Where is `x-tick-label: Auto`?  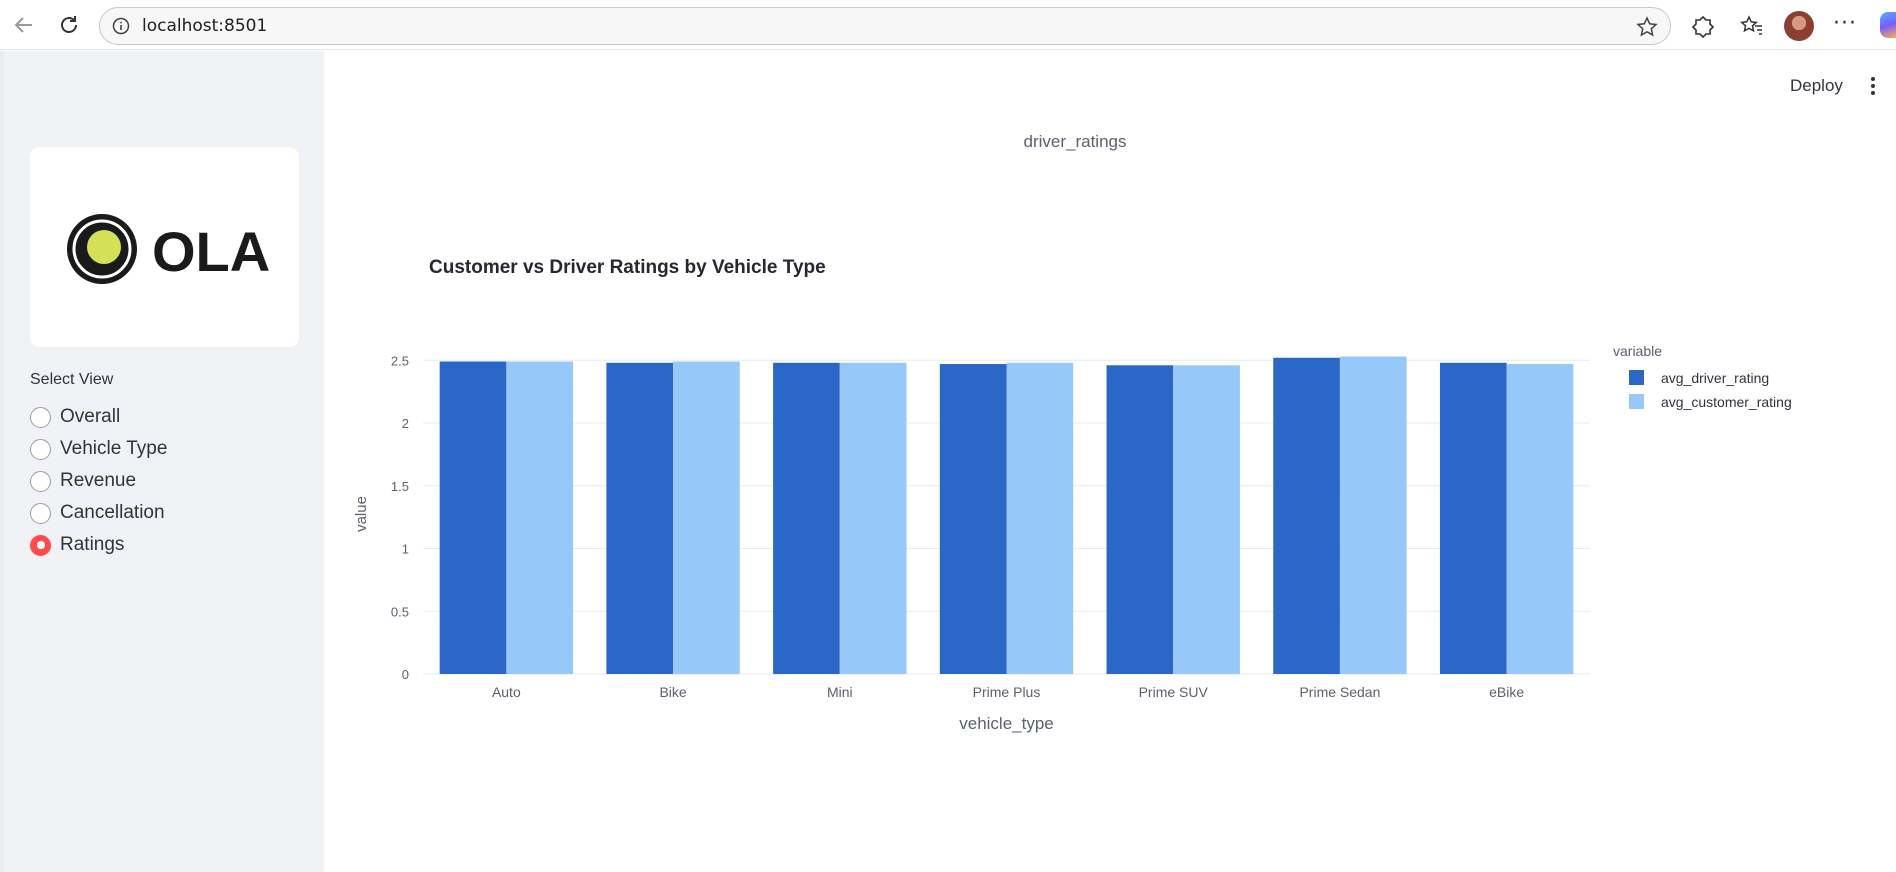 x-tick-label: Auto is located at coordinates (506, 692).